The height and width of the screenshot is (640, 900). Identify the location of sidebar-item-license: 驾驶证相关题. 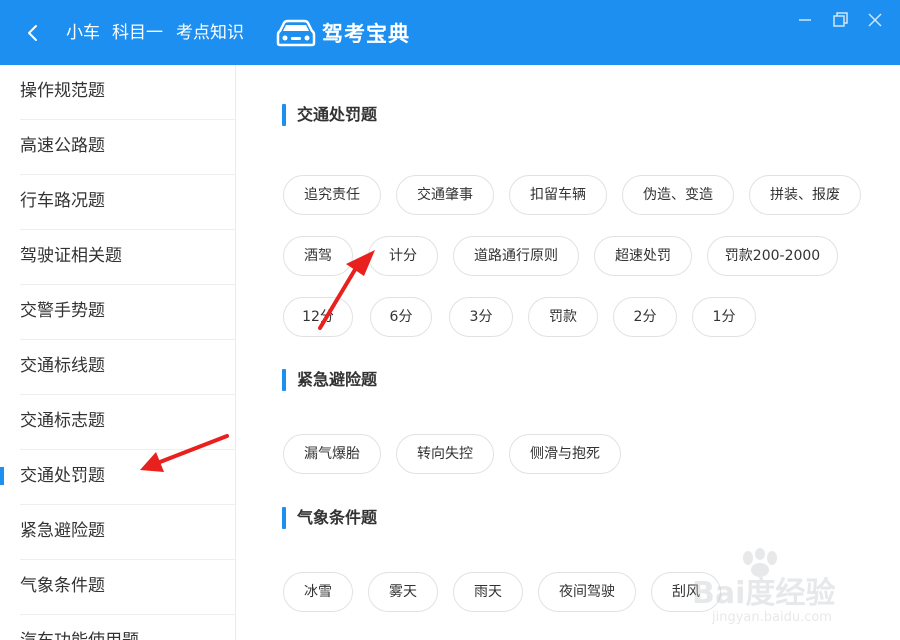
(127, 257).